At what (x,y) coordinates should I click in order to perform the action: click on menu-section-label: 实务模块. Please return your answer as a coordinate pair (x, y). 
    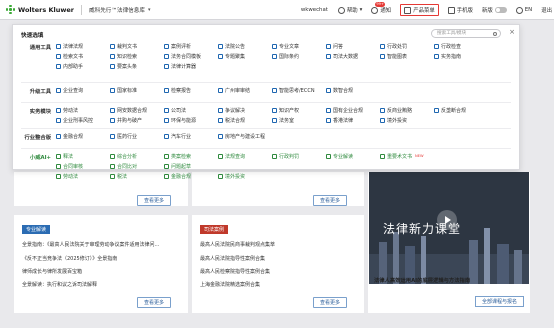
    Looking at the image, I should click on (40, 112).